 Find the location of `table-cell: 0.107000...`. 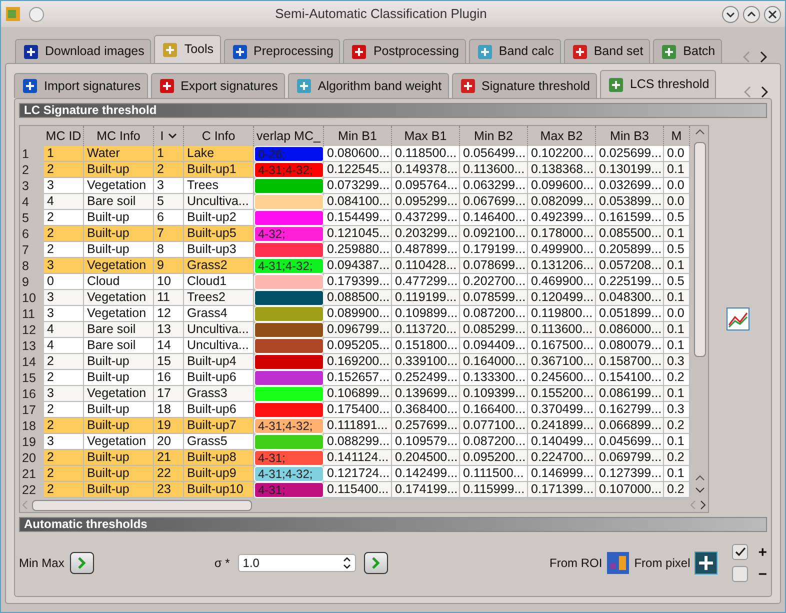

table-cell: 0.107000... is located at coordinates (630, 490).